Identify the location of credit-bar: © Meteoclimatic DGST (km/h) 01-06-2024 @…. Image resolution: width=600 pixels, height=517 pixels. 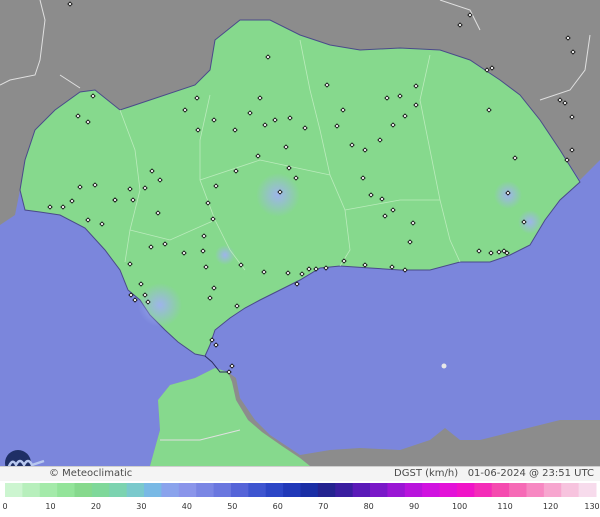
(300, 473).